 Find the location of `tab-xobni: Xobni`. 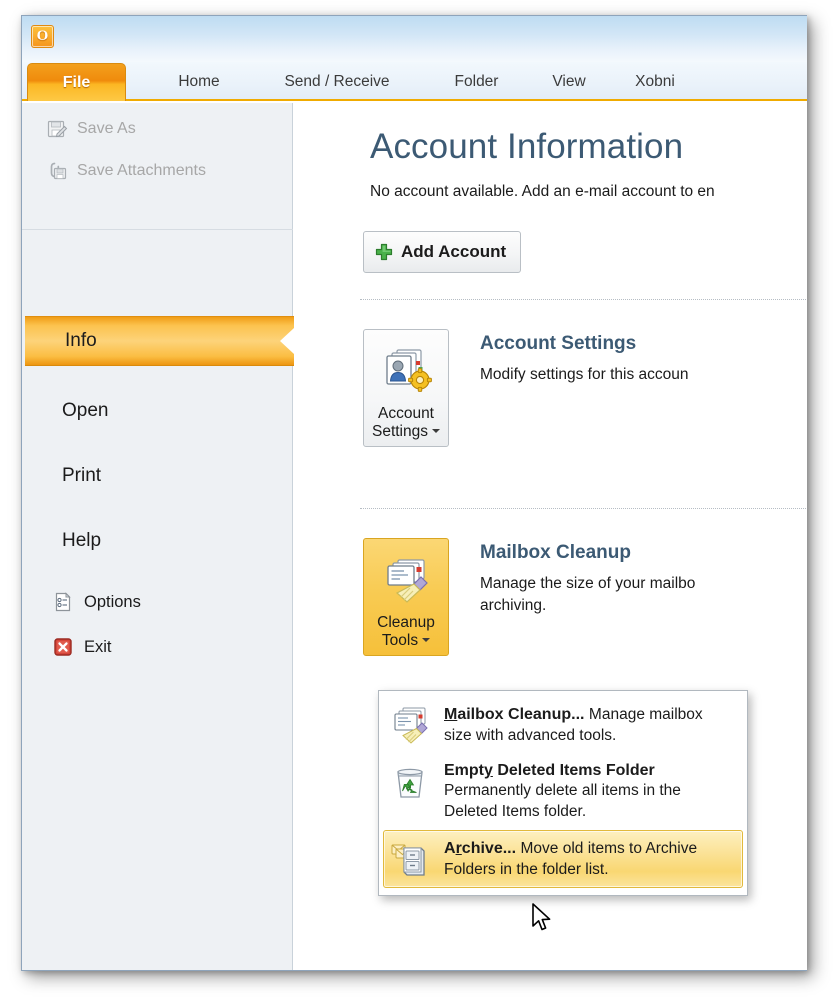

tab-xobni: Xobni is located at coordinates (655, 81).